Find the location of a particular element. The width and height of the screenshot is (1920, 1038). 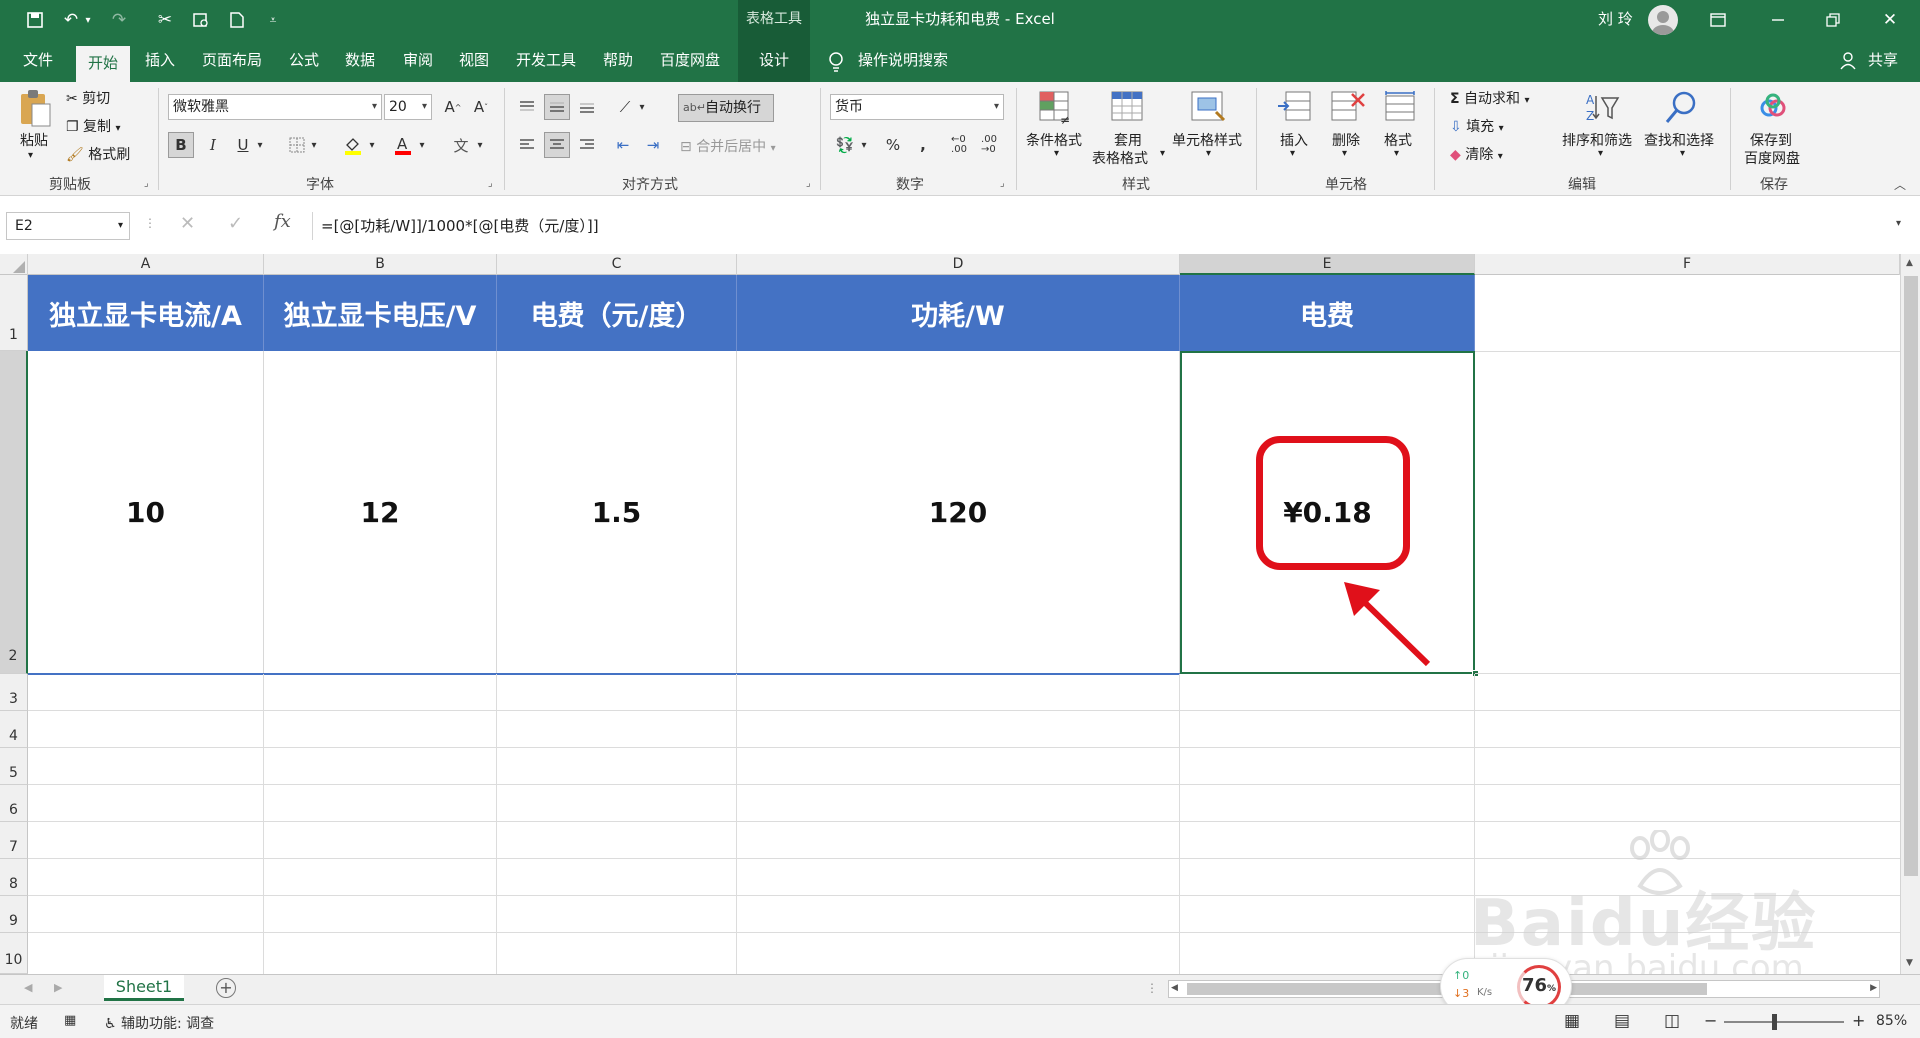

phonetic-dropdown-icon: ▾ is located at coordinates (480, 145).